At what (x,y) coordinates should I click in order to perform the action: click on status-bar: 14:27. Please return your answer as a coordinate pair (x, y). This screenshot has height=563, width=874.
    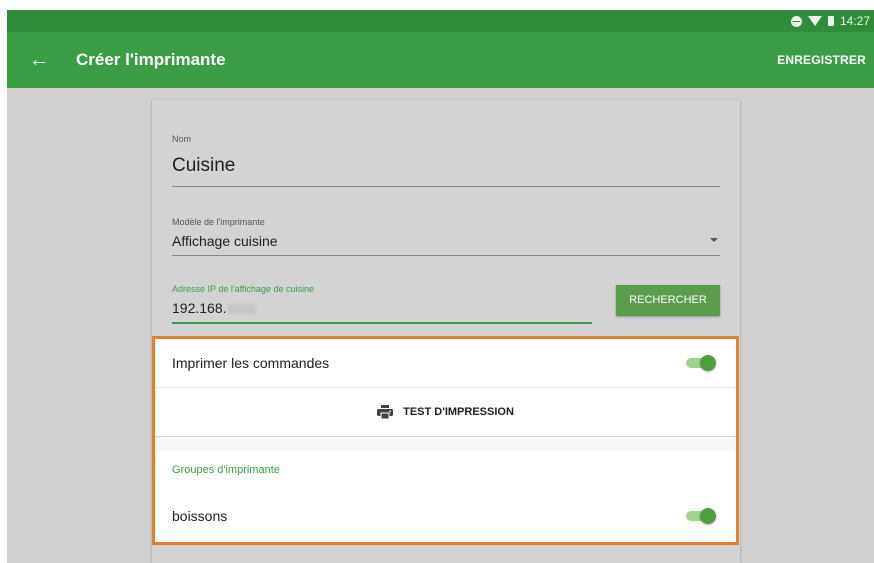
    Looking at the image, I should click on (440, 21).